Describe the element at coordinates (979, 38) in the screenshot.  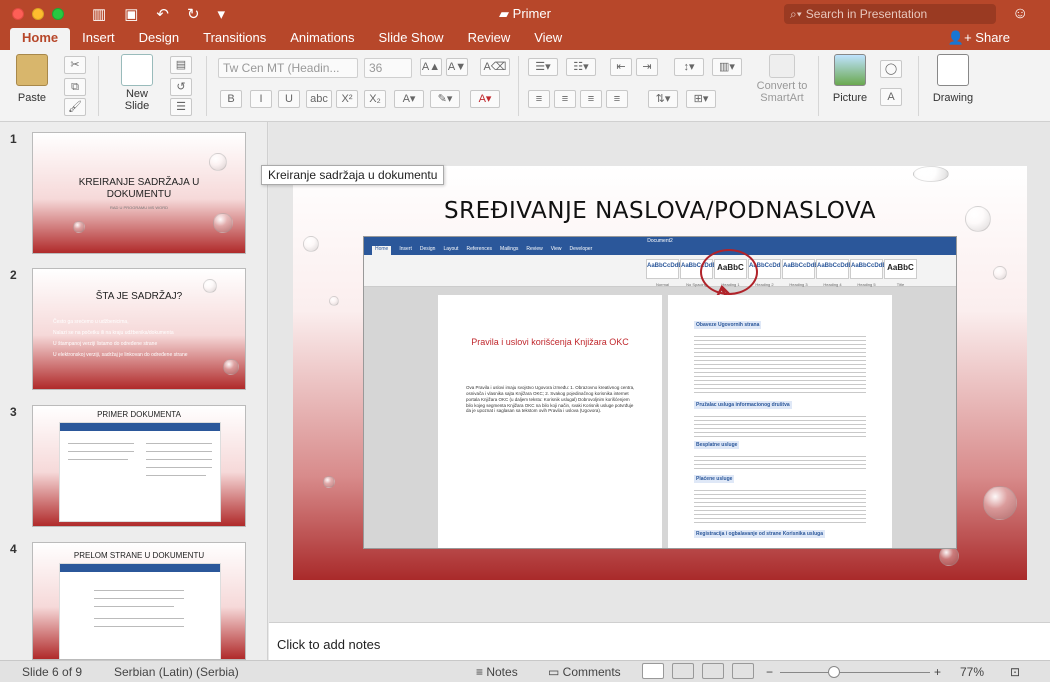
I see `share-button: 👤+ Share` at that location.